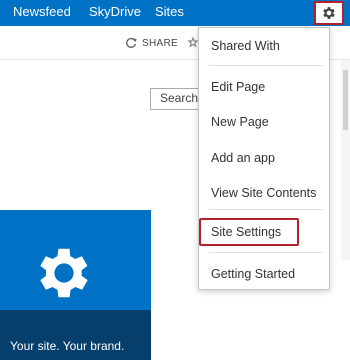  I want to click on menu-item-shared-with: Shared With, so click(264, 46).